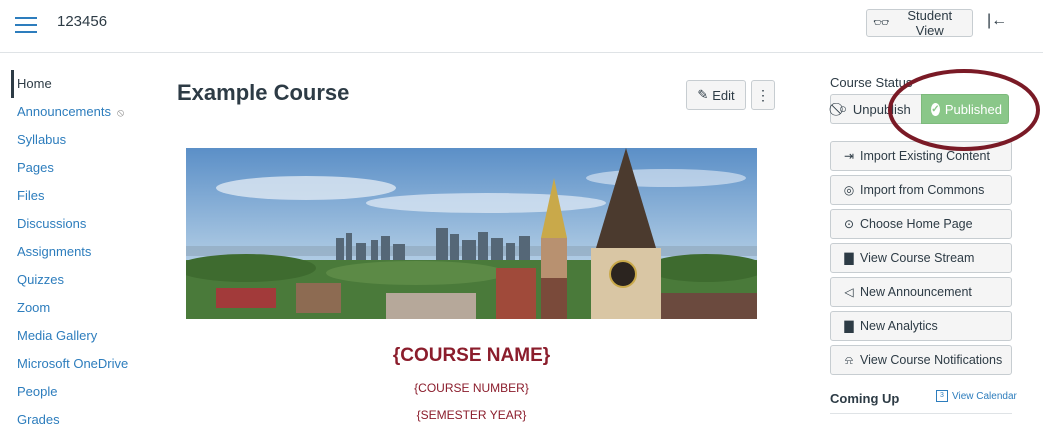 Image resolution: width=1043 pixels, height=434 pixels. Describe the element at coordinates (925, 156) in the screenshot. I see `action-label: Import Existing Content` at that location.